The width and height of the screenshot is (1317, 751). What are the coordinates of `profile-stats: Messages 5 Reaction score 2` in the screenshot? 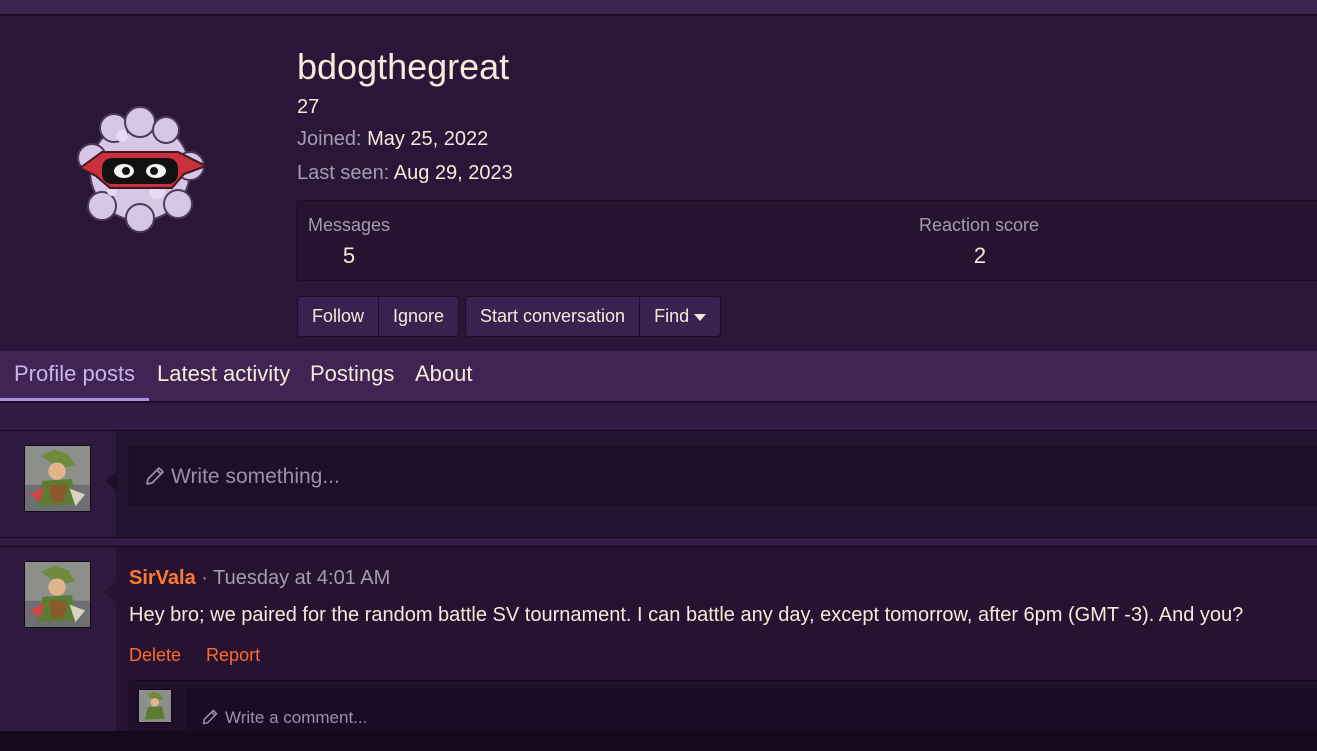 It's located at (806, 240).